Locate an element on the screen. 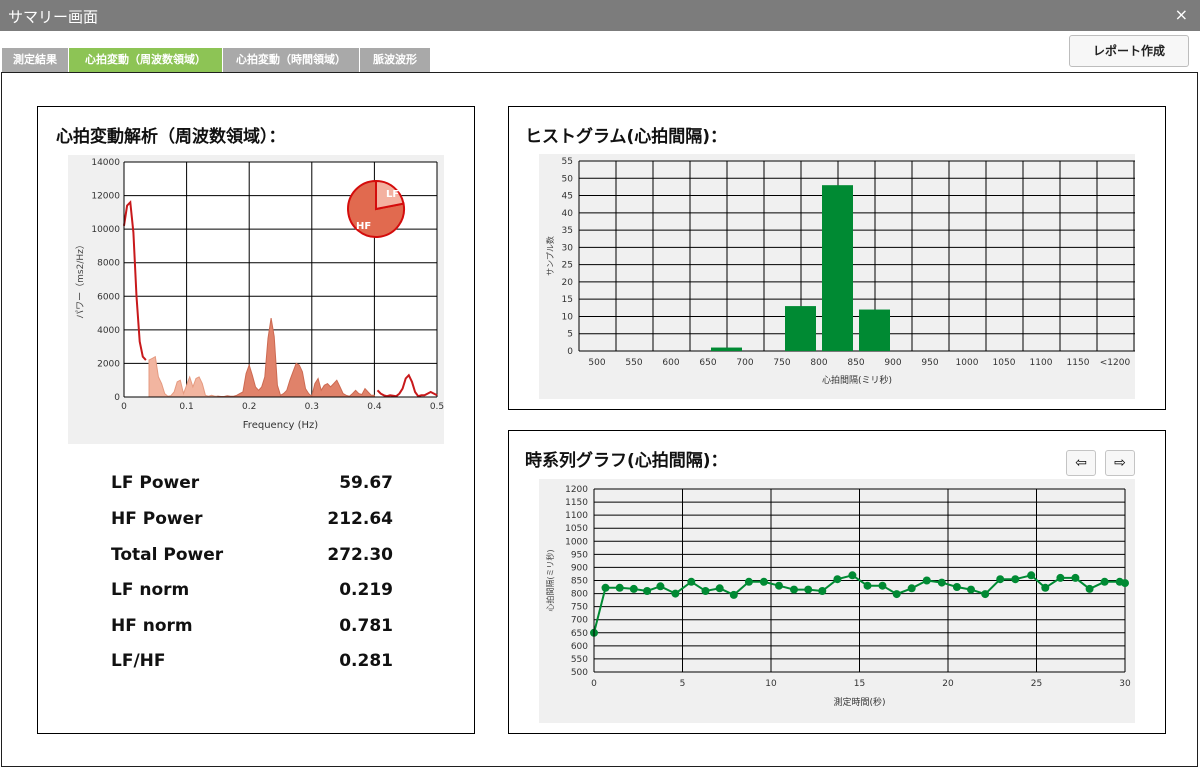  histogram-xtick-label: 800 is located at coordinates (818, 363).